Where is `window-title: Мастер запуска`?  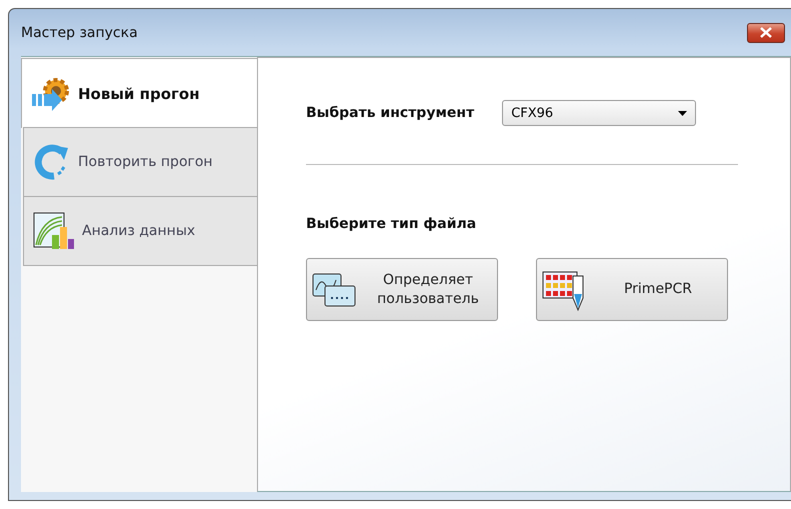
window-title: Мастер запуска is located at coordinates (79, 32).